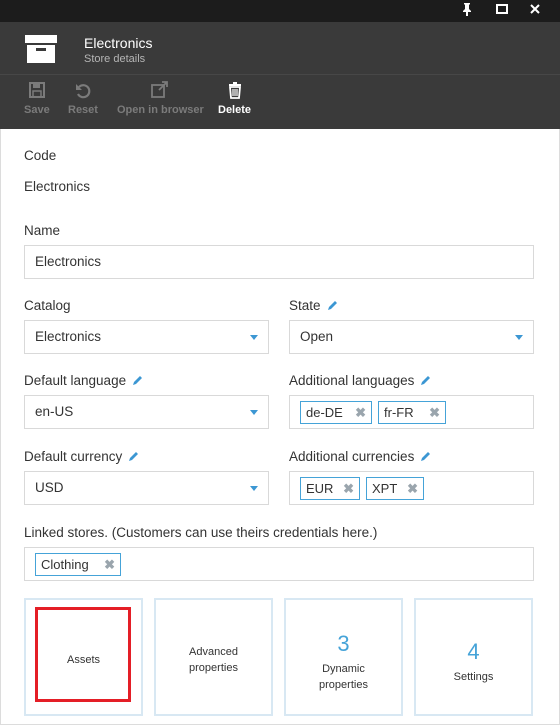 The width and height of the screenshot is (560, 725). What do you see at coordinates (235, 110) in the screenshot?
I see `delete-label: Delete` at bounding box center [235, 110].